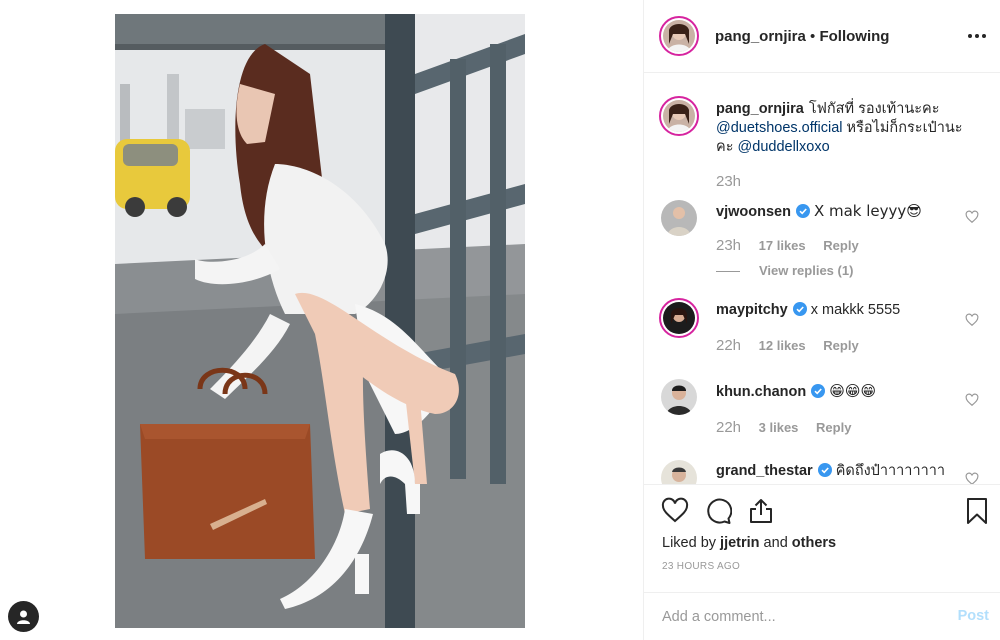  What do you see at coordinates (854, 36) in the screenshot?
I see `follow-state: Following` at bounding box center [854, 36].